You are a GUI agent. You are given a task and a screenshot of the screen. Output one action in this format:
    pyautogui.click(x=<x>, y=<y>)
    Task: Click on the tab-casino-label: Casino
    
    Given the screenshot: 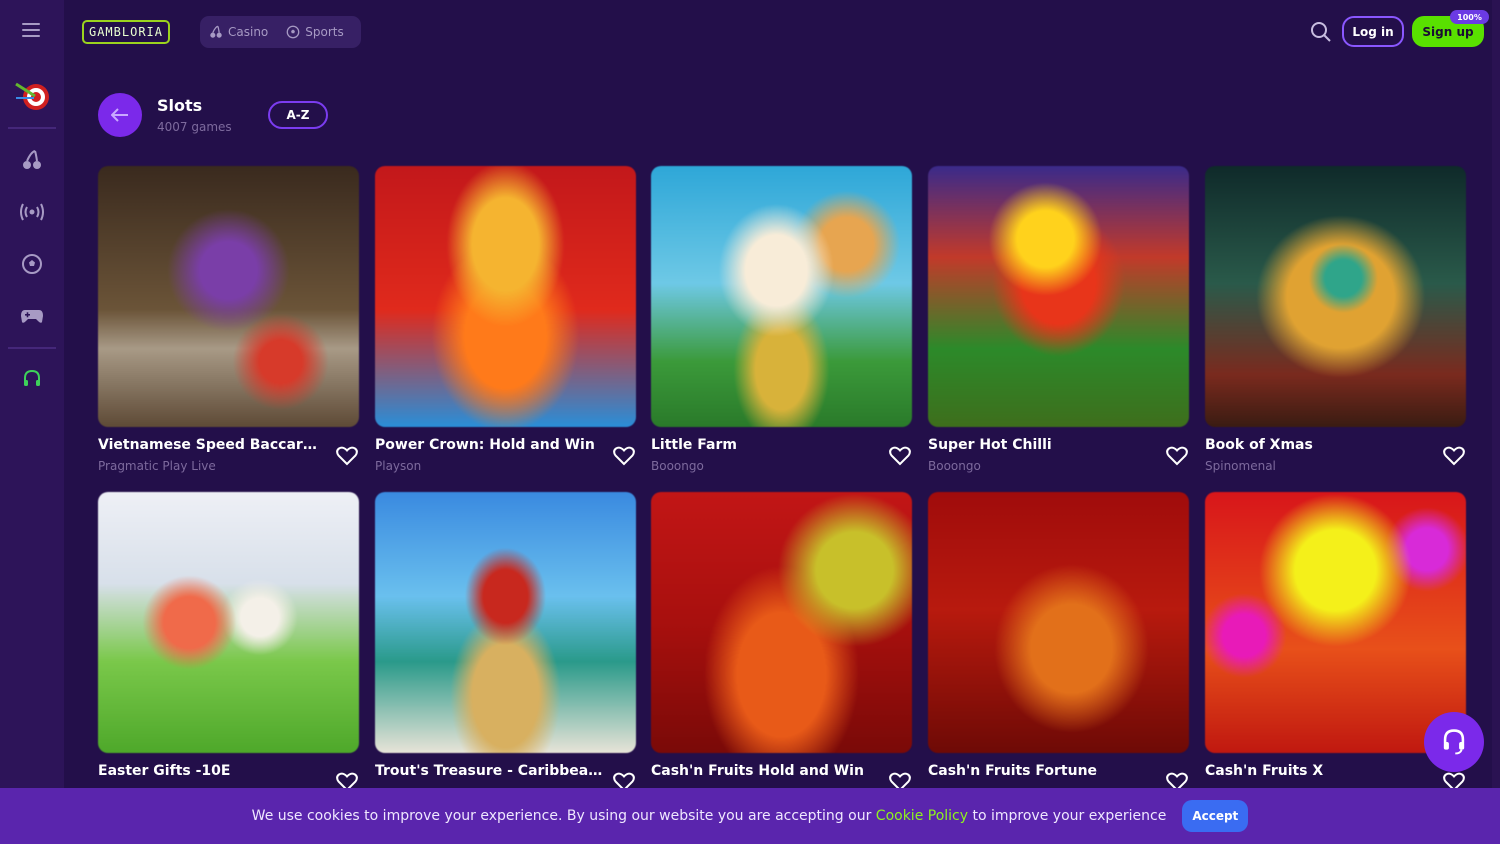 What is the action you would take?
    pyautogui.click(x=248, y=32)
    